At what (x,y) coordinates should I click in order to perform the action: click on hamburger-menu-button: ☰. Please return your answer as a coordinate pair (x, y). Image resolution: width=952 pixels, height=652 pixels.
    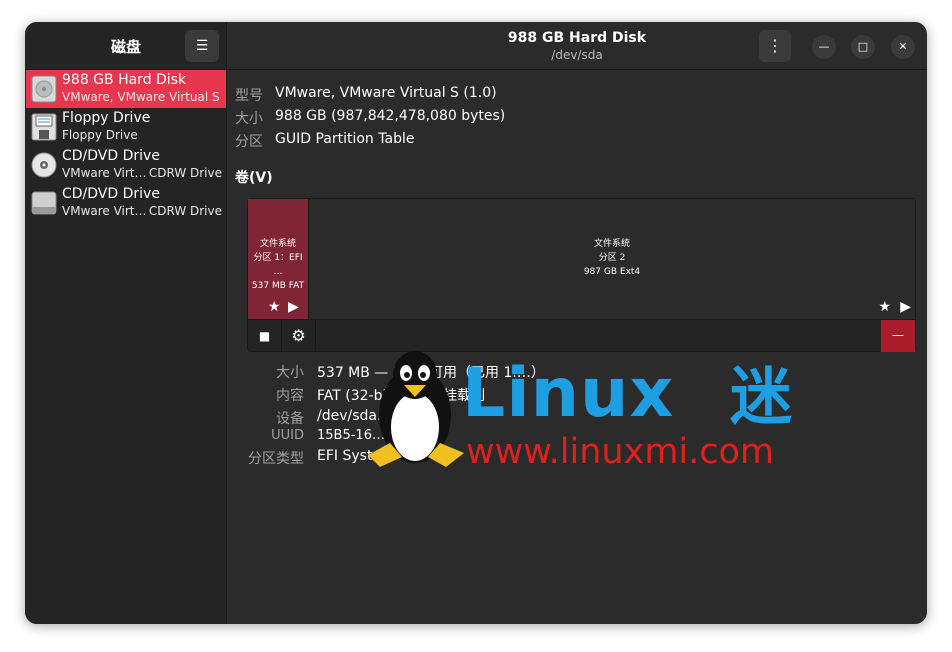
    Looking at the image, I should click on (202, 46).